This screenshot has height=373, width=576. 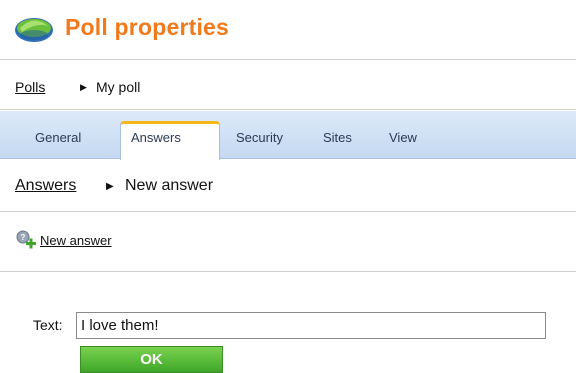 What do you see at coordinates (337, 137) in the screenshot?
I see `tab-sites: Sites` at bounding box center [337, 137].